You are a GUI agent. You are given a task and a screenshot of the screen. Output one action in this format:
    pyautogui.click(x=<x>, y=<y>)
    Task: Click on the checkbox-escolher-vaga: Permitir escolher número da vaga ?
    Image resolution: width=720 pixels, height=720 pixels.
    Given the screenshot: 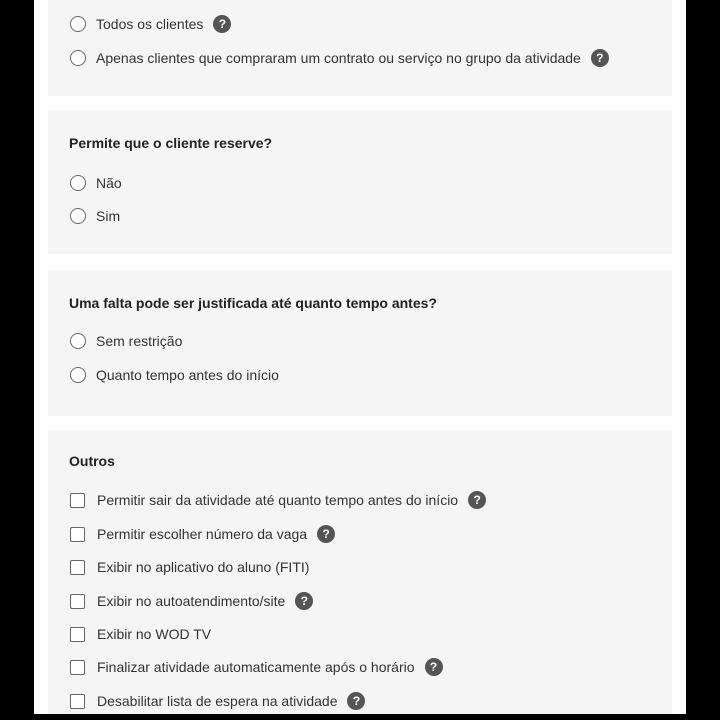 What is the action you would take?
    pyautogui.click(x=203, y=534)
    